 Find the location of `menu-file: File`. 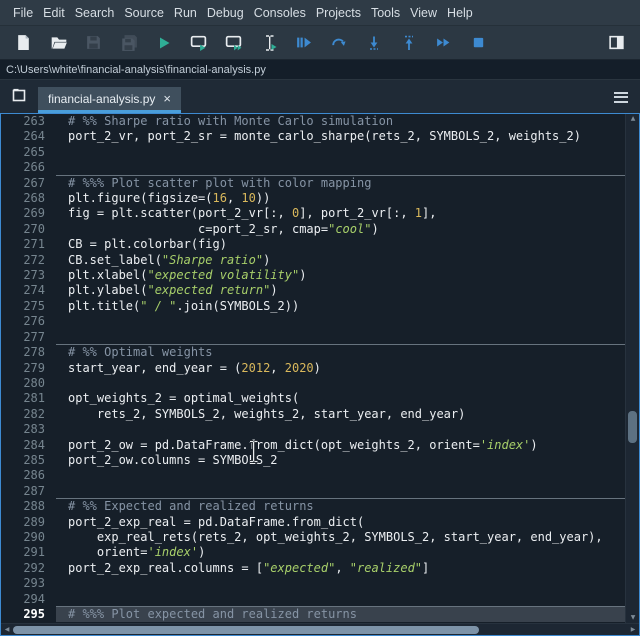

menu-file: File is located at coordinates (23, 13).